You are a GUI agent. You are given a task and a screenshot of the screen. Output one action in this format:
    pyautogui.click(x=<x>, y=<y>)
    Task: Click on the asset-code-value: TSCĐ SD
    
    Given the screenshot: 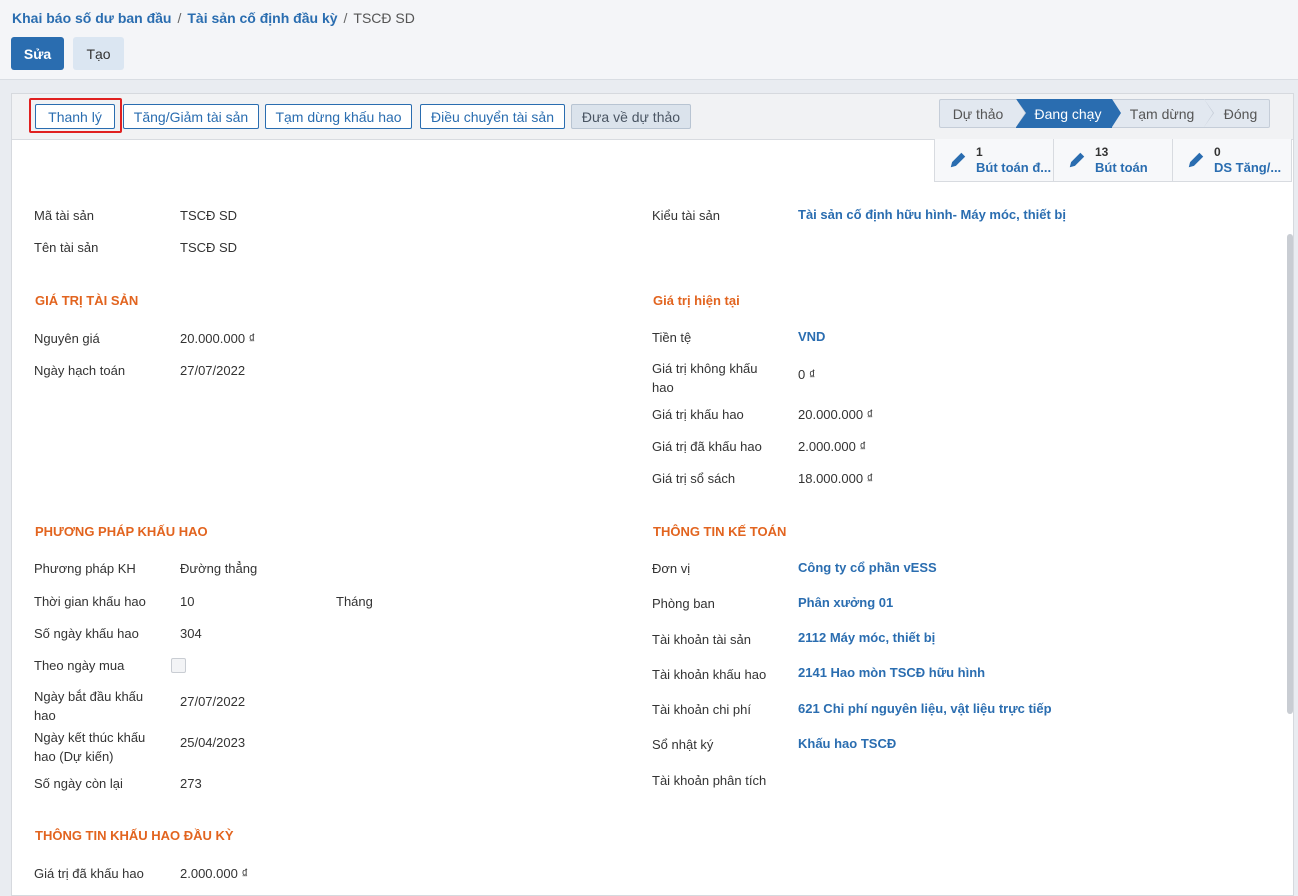 What is the action you would take?
    pyautogui.click(x=209, y=215)
    